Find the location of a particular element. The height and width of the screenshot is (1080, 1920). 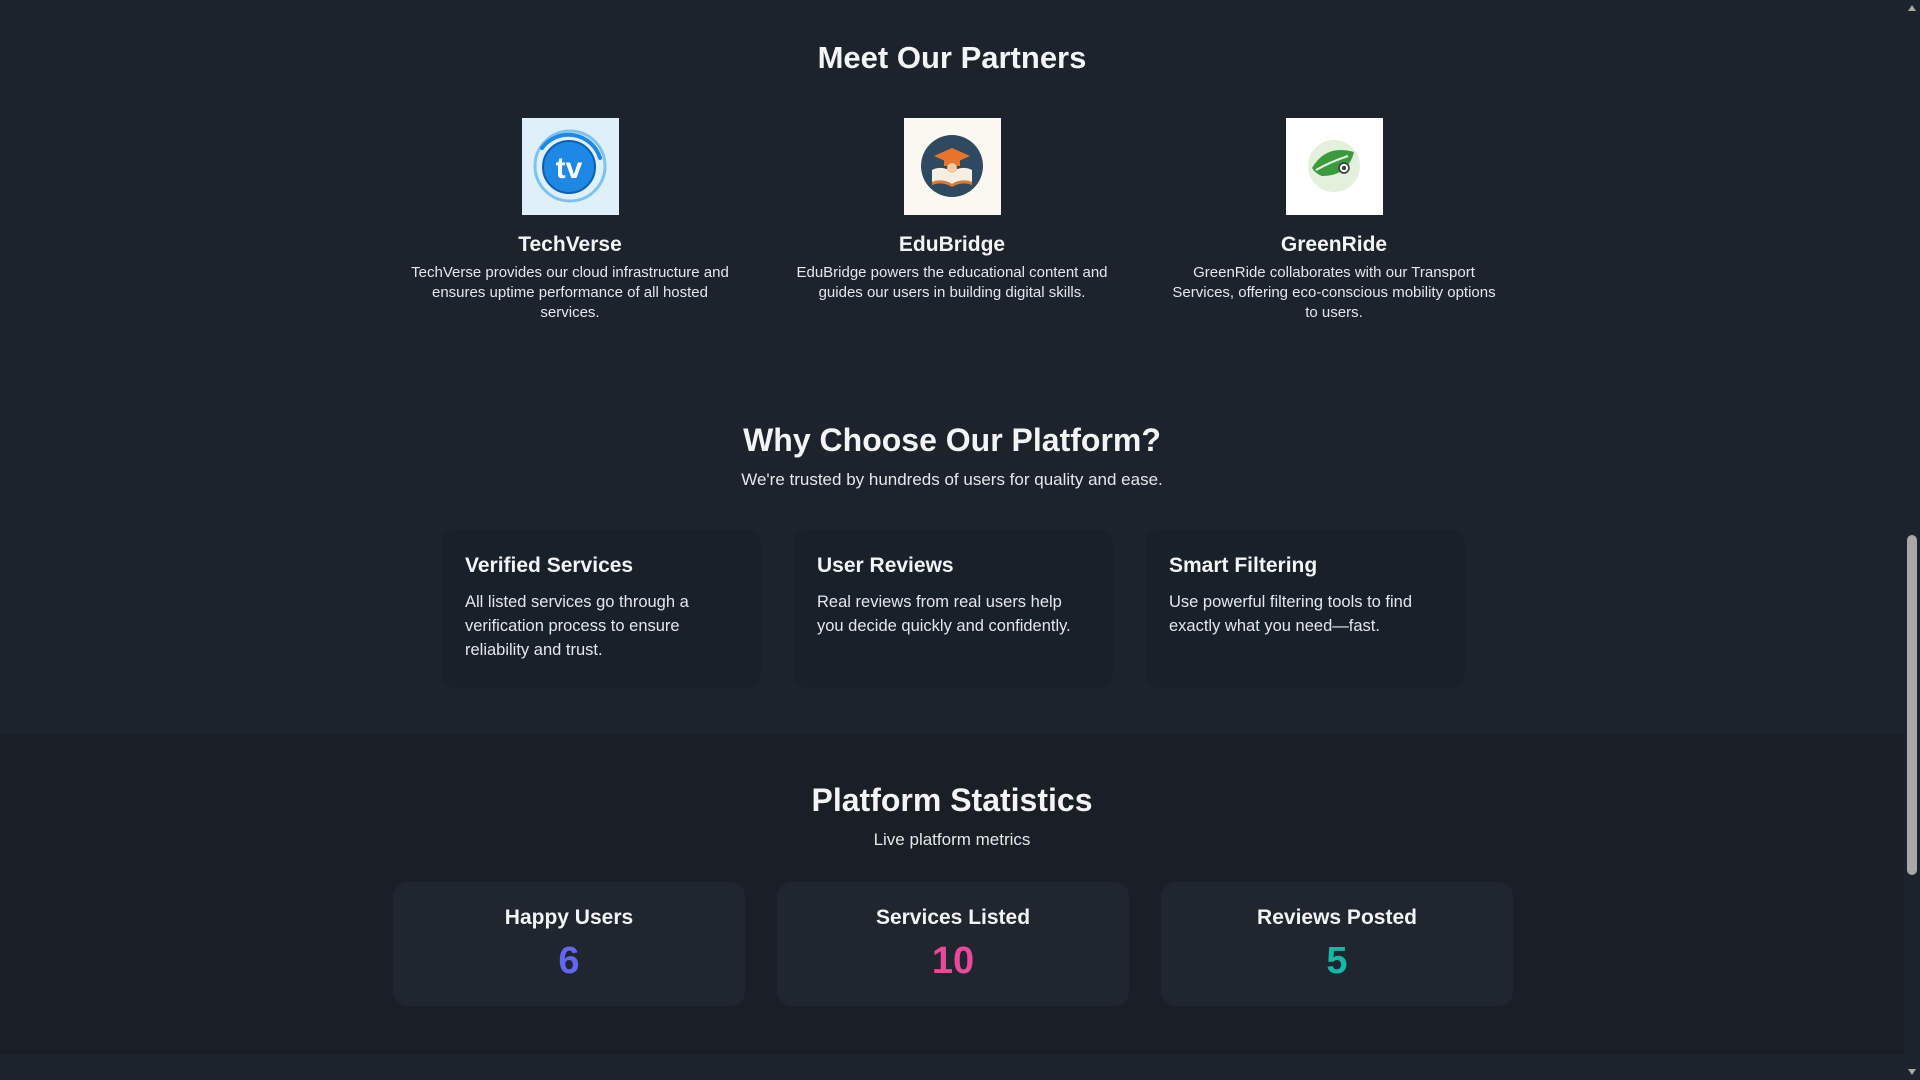

partner-name: GreenRide is located at coordinates (1334, 244).